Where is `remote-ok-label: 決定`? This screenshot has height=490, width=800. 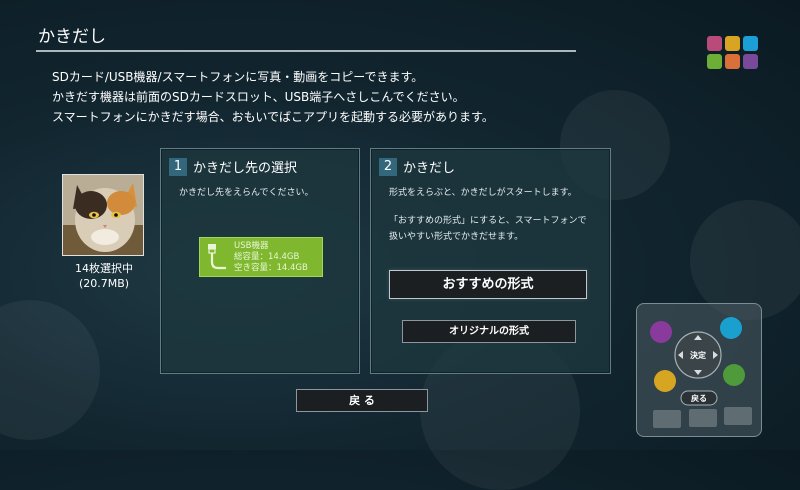
remote-ok-label: 決定 is located at coordinates (698, 355).